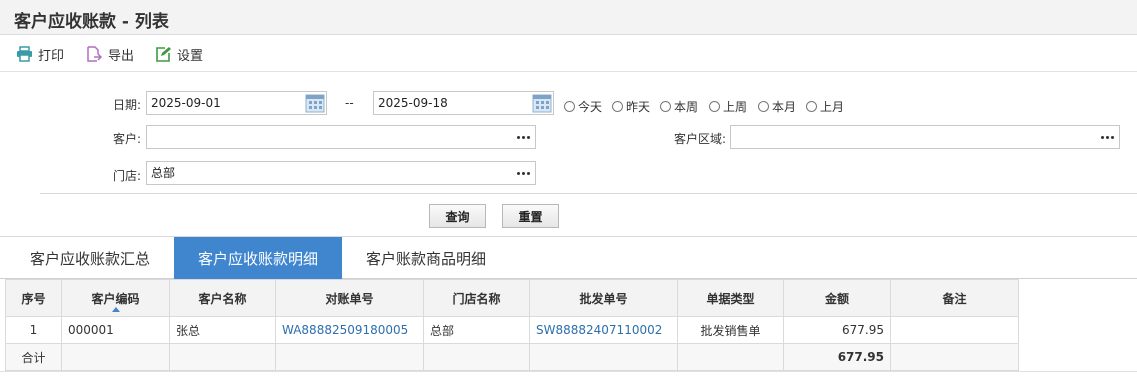 The height and width of the screenshot is (392, 1137). Describe the element at coordinates (730, 330) in the screenshot. I see `cell-doc-type: 批发销售单` at that location.